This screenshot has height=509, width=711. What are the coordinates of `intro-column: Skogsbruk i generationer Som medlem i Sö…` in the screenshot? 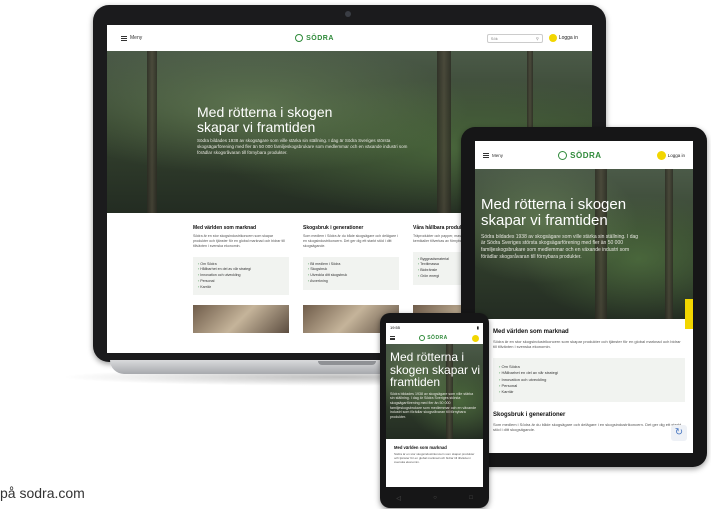 It's located at (351, 260).